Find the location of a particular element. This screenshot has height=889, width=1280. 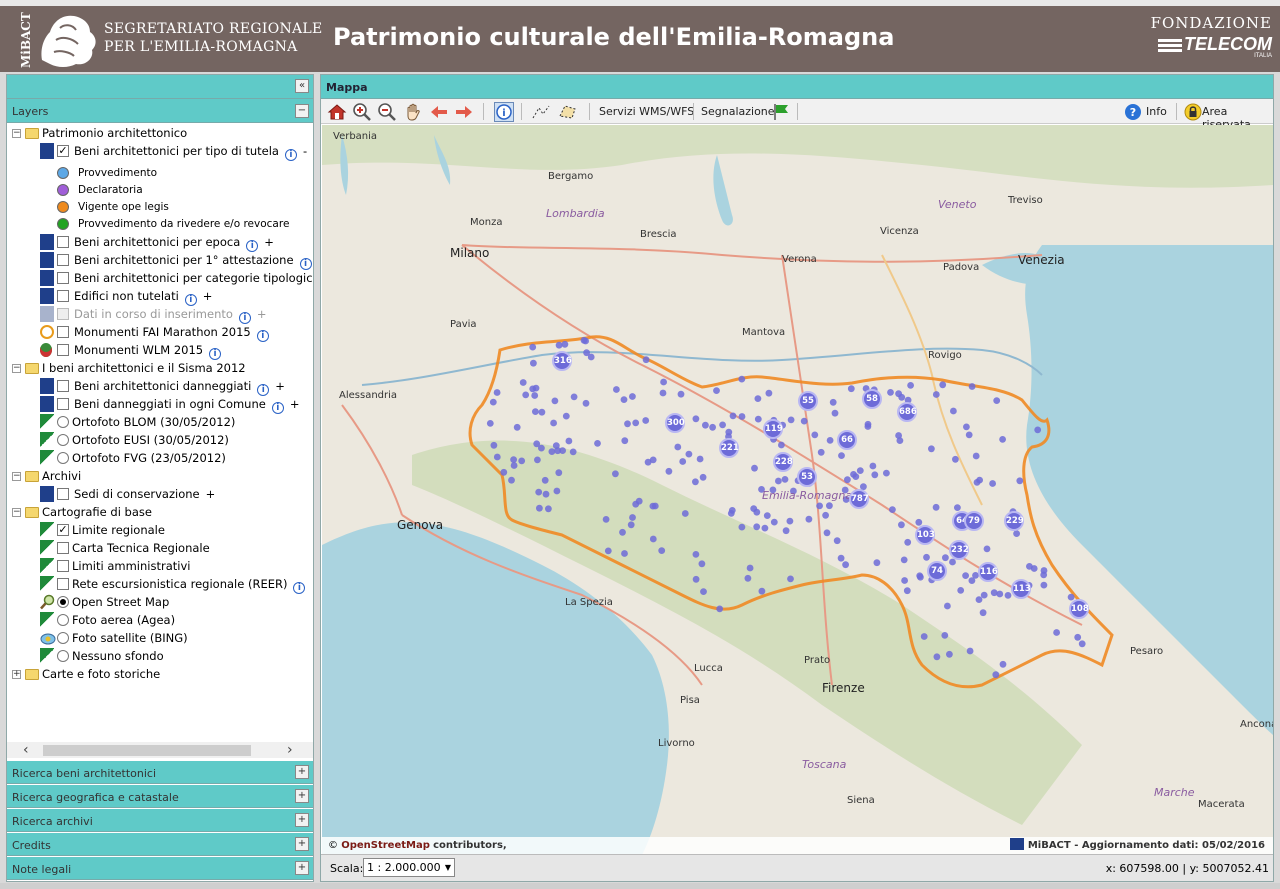

scroll-left-icon: ‹ is located at coordinates (26, 750).